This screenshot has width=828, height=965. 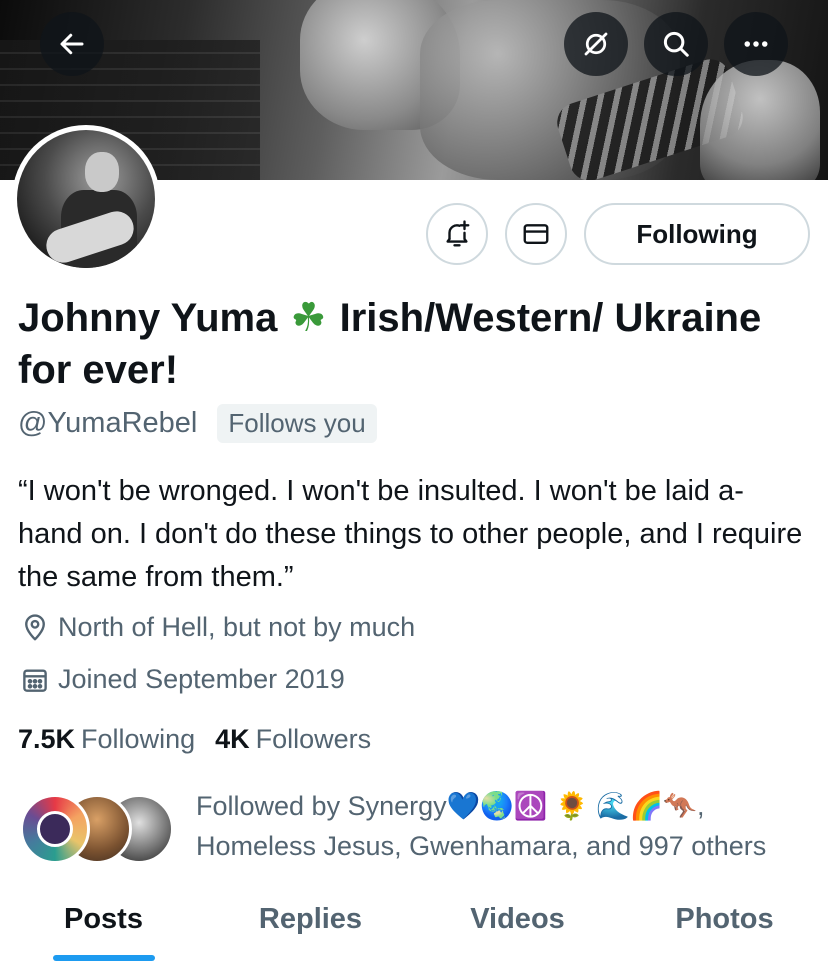 I want to click on tab-videos: Videos, so click(x=517, y=925).